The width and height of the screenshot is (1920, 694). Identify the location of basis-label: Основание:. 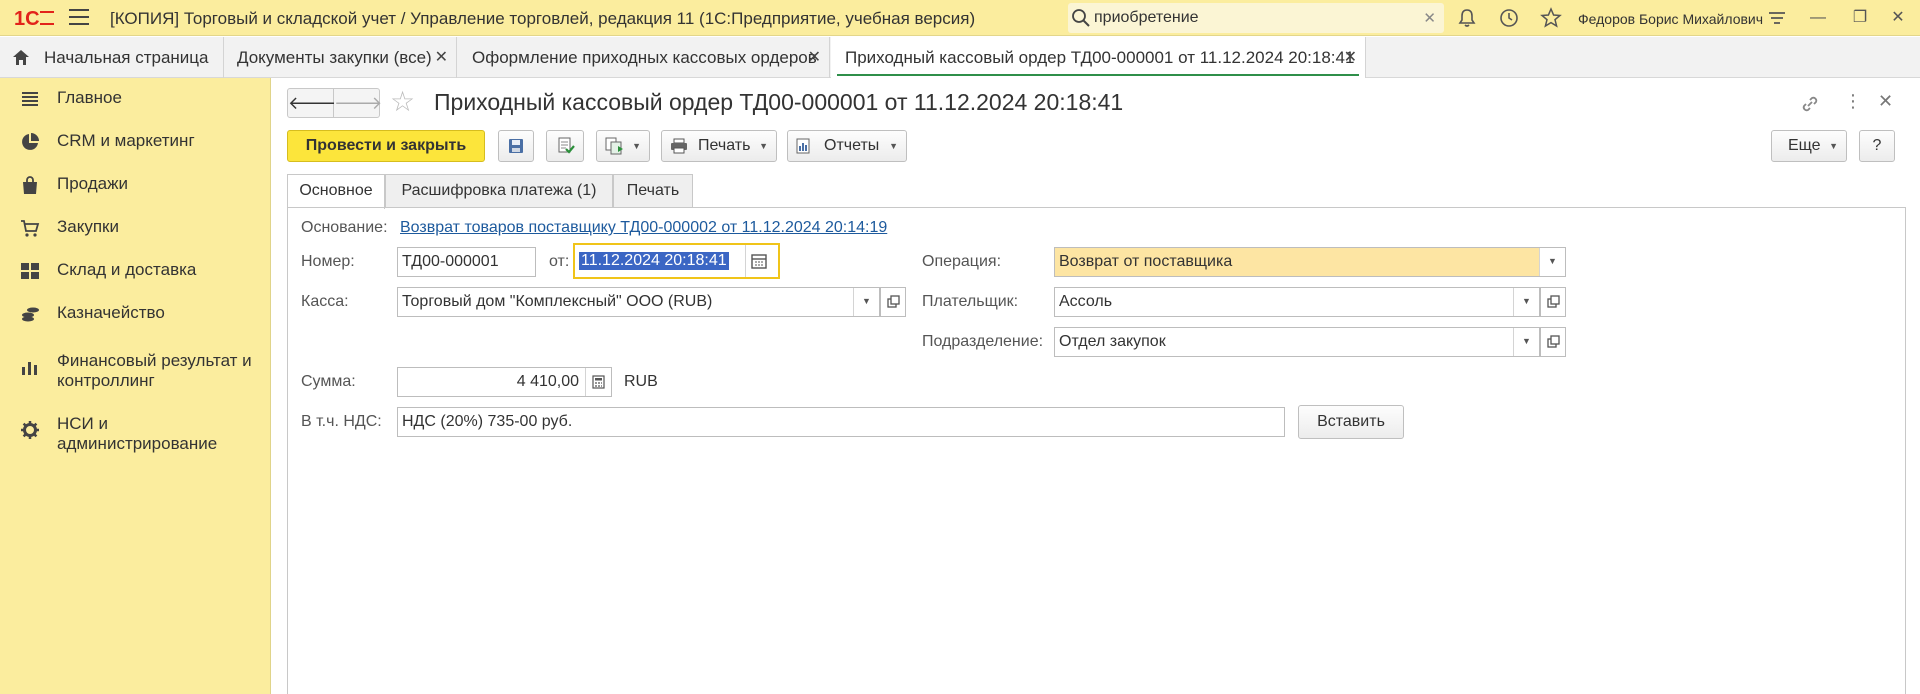
(344, 227).